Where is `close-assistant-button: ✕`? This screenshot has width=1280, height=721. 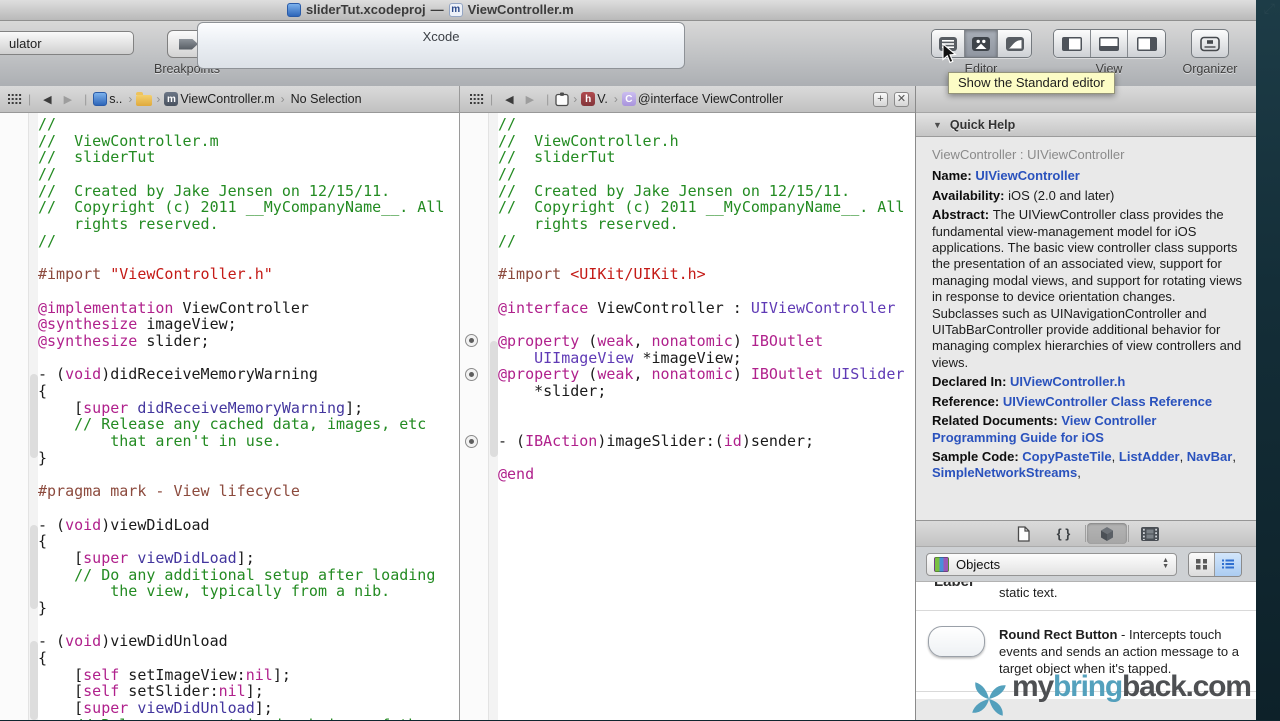 close-assistant-button: ✕ is located at coordinates (901, 99).